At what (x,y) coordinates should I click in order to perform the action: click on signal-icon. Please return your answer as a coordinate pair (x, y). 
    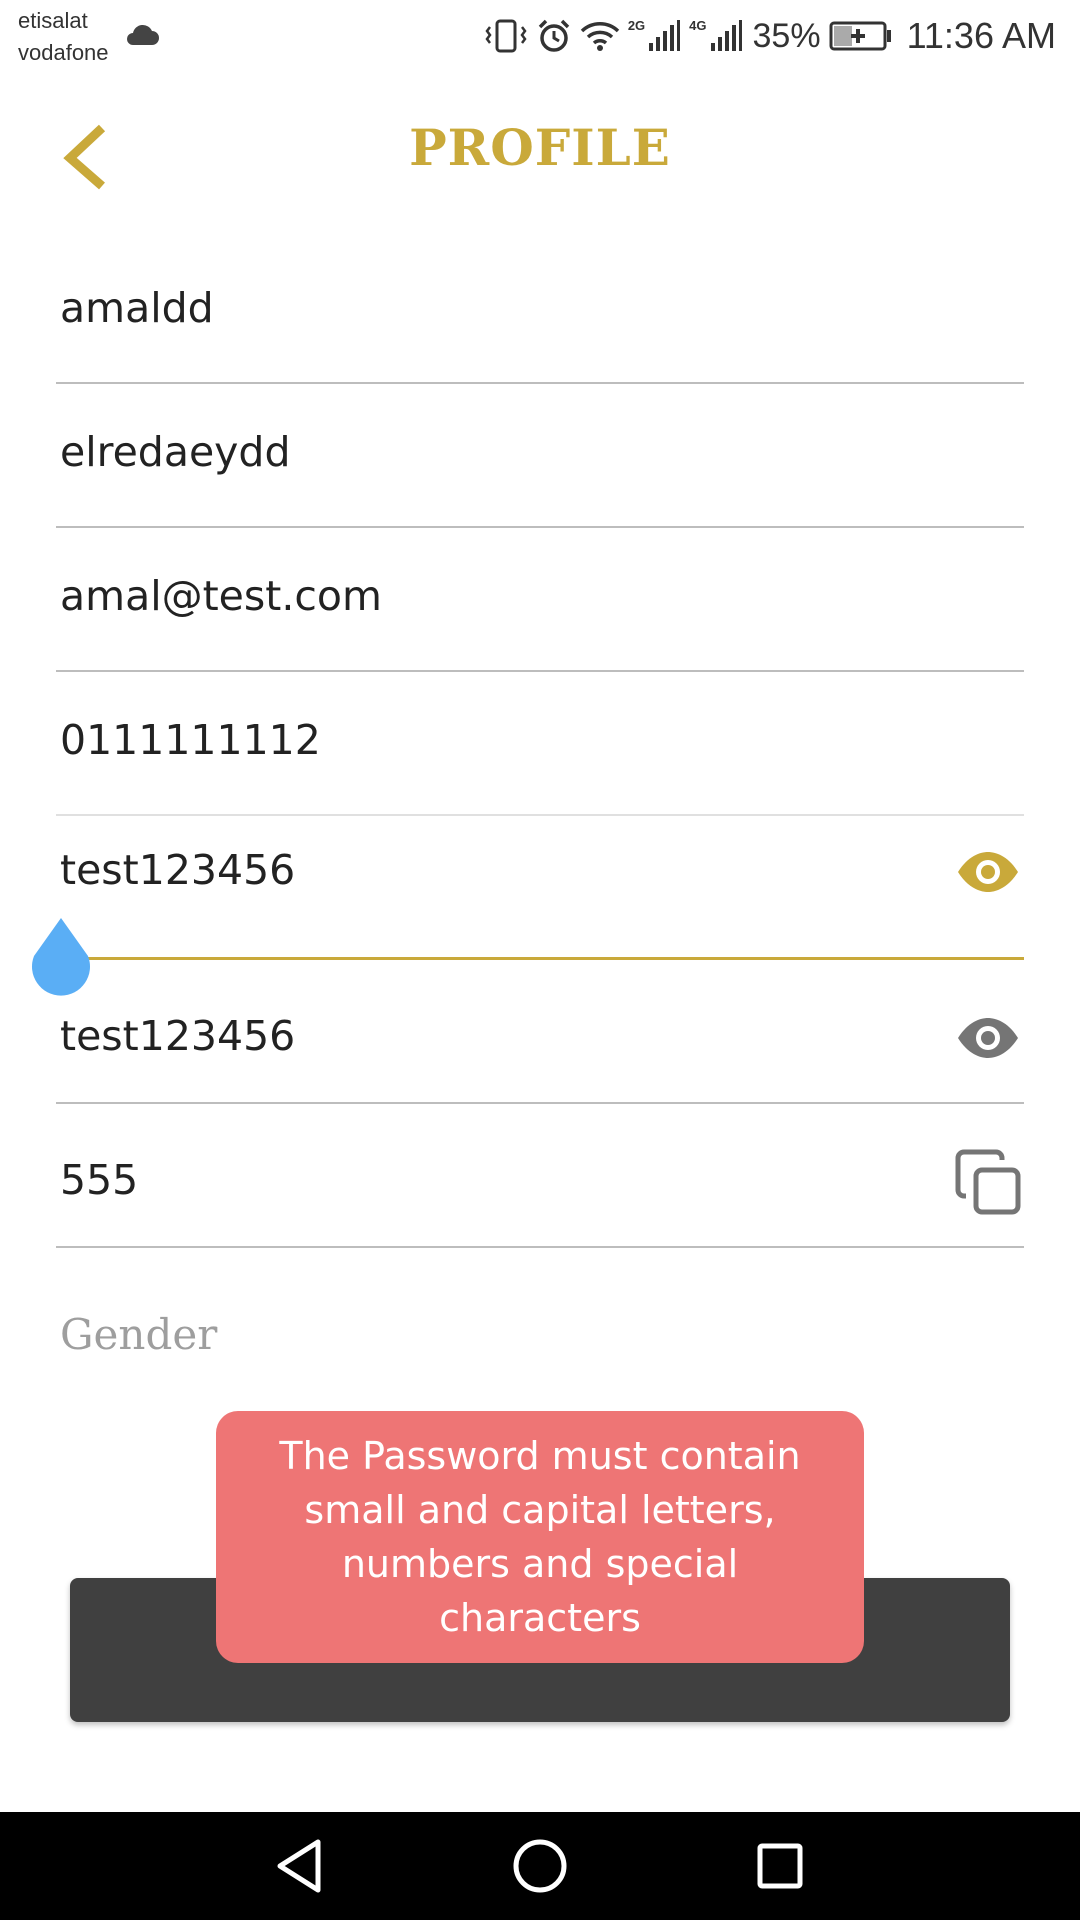
    Looking at the image, I should click on (665, 35).